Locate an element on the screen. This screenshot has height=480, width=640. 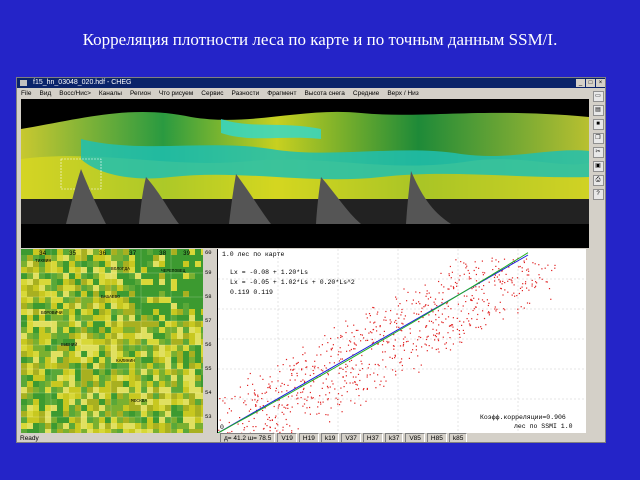
save-icon: ■ is located at coordinates (598, 124).